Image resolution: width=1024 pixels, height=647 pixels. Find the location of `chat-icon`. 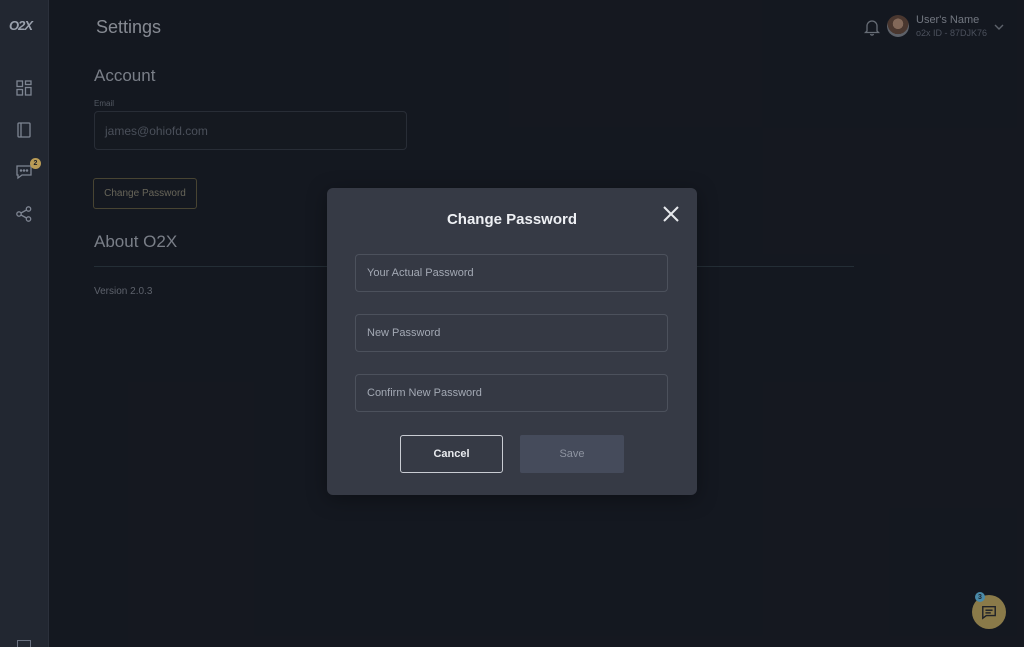

chat-icon is located at coordinates (989, 612).